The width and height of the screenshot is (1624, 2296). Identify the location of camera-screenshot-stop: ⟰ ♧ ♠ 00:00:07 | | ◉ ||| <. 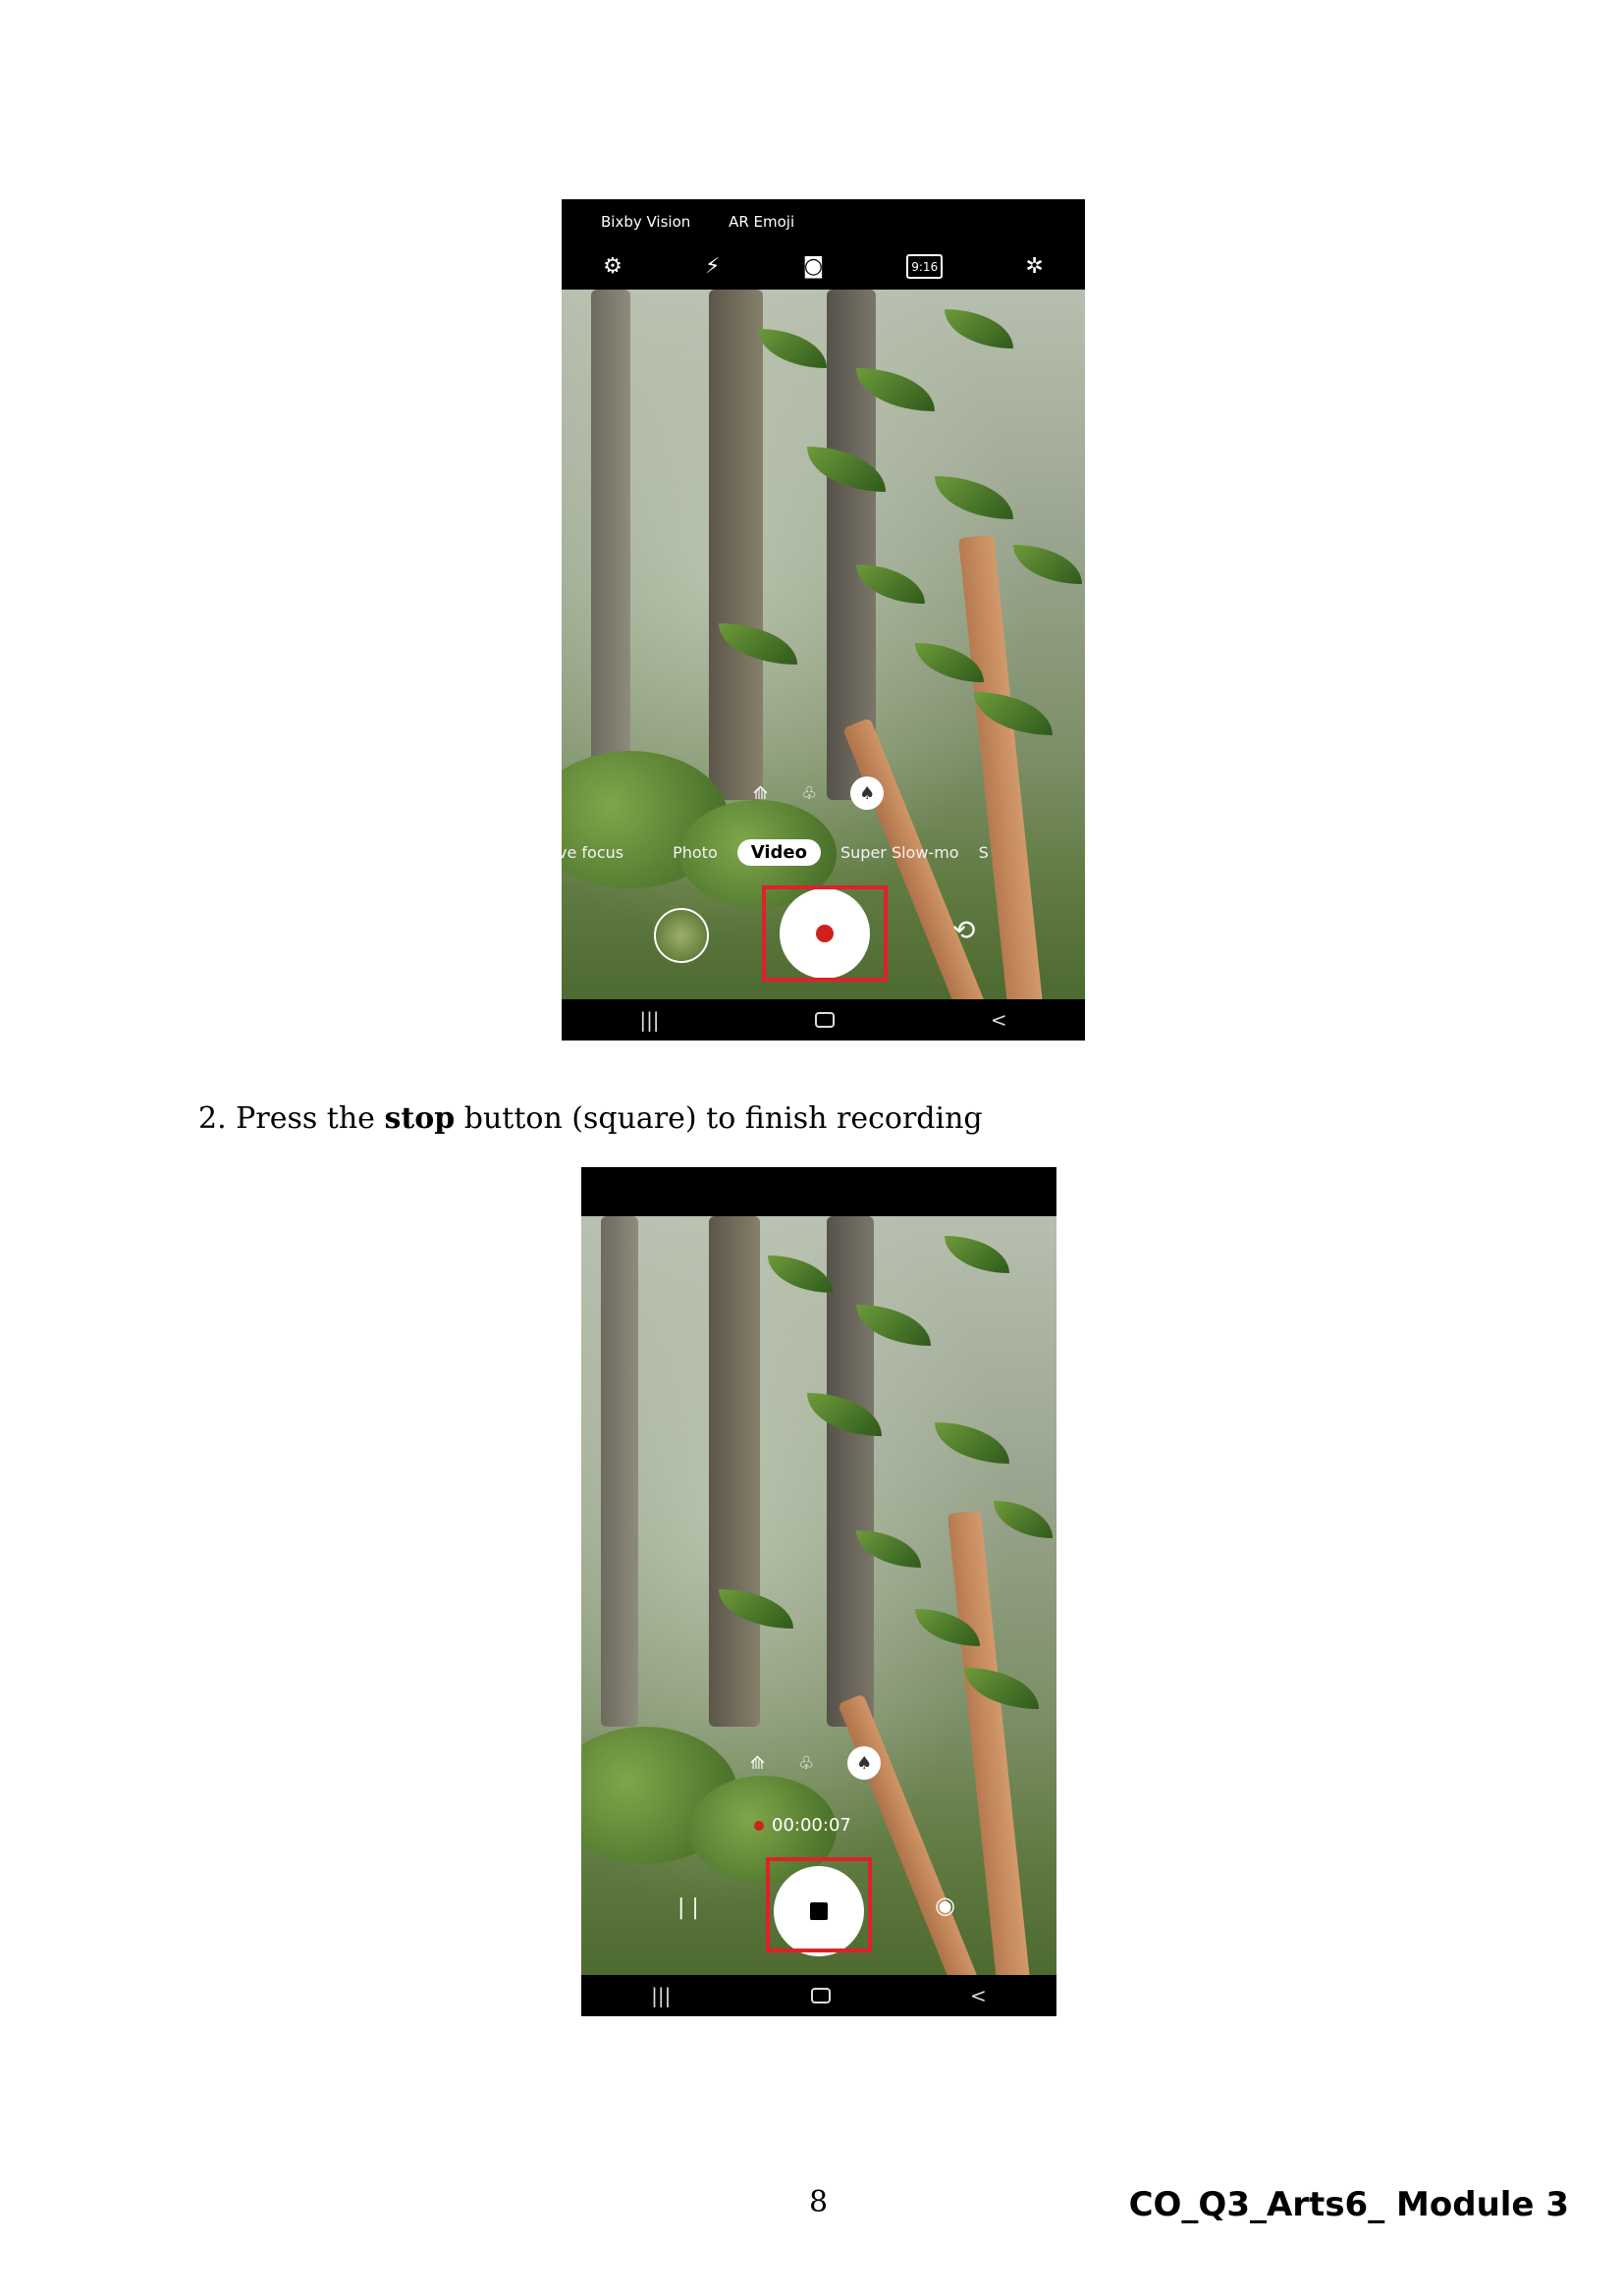
(818, 1592).